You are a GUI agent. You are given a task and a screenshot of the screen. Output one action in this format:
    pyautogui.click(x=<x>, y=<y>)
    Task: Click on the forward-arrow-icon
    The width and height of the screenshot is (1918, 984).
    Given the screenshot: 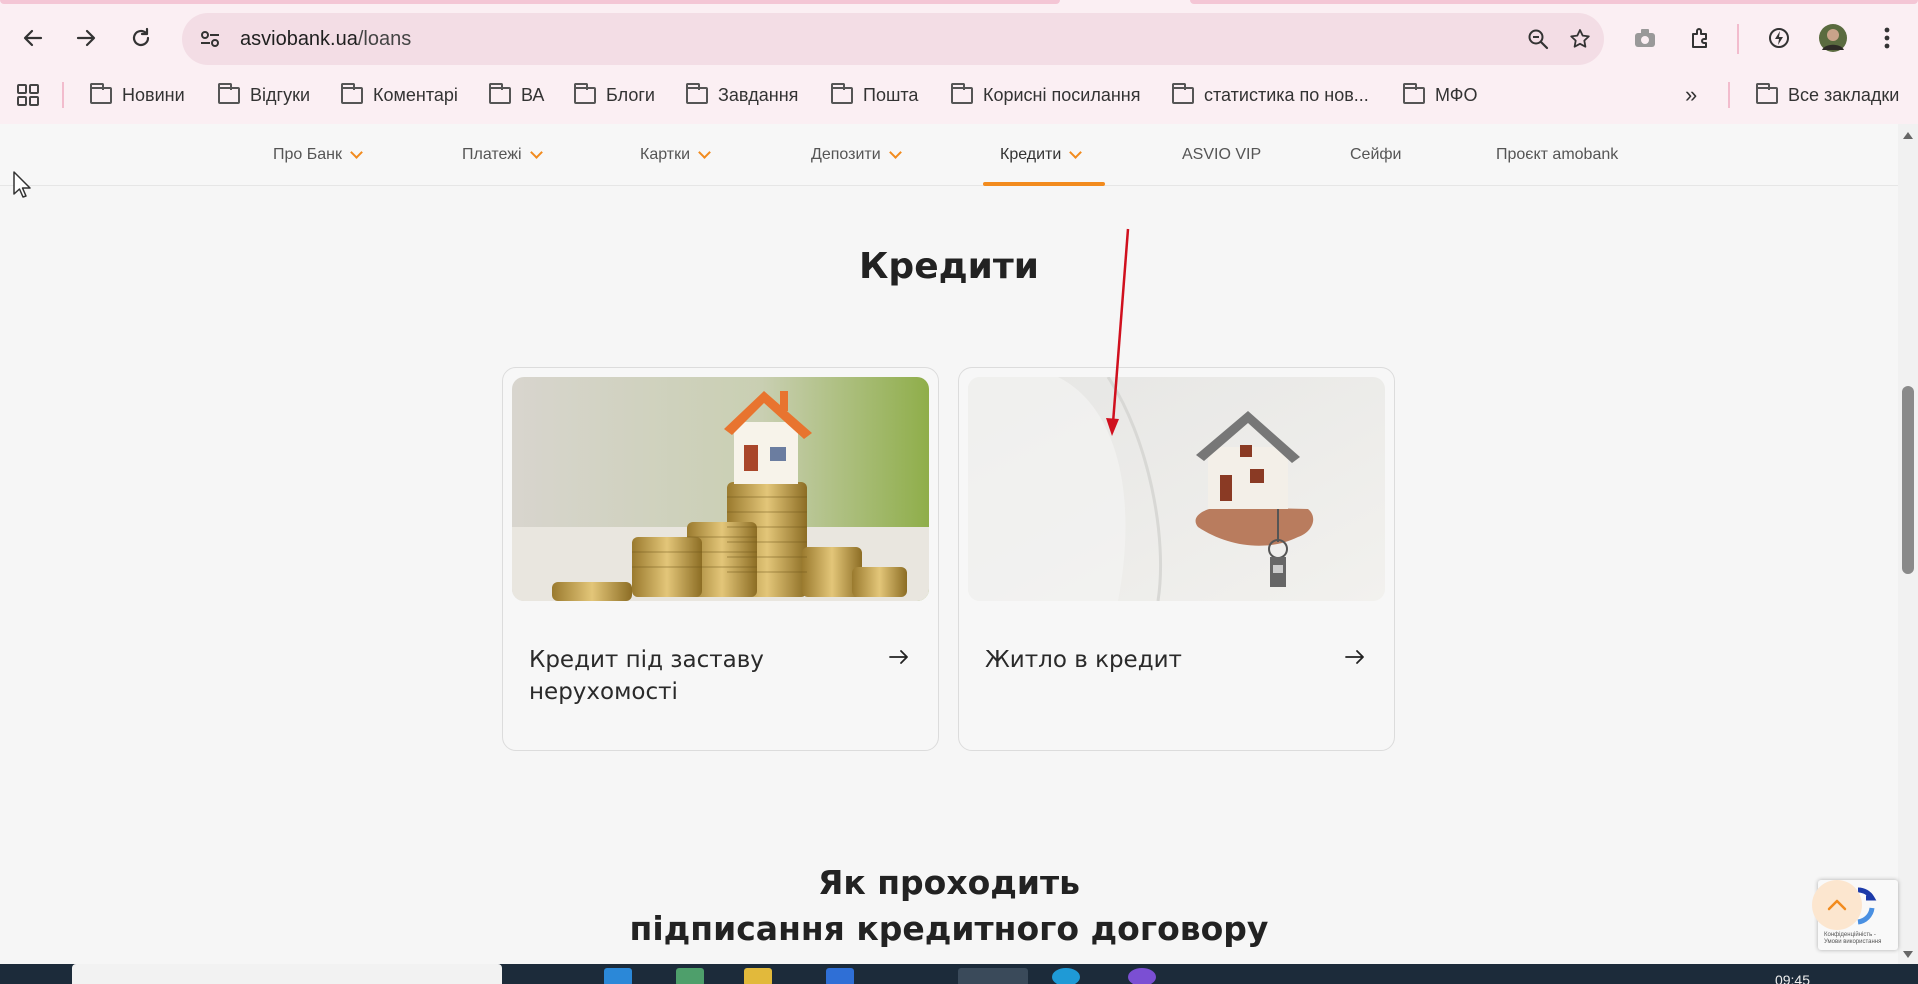 What is the action you would take?
    pyautogui.click(x=86, y=38)
    